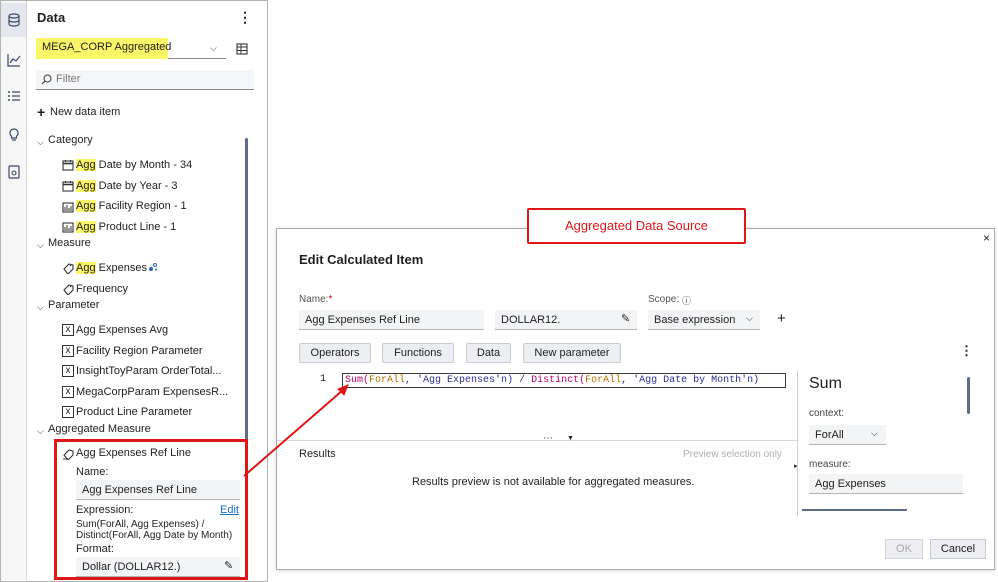  What do you see at coordinates (111, 268) in the screenshot?
I see `tree-item-agg-expenses: Agg Expenses` at bounding box center [111, 268].